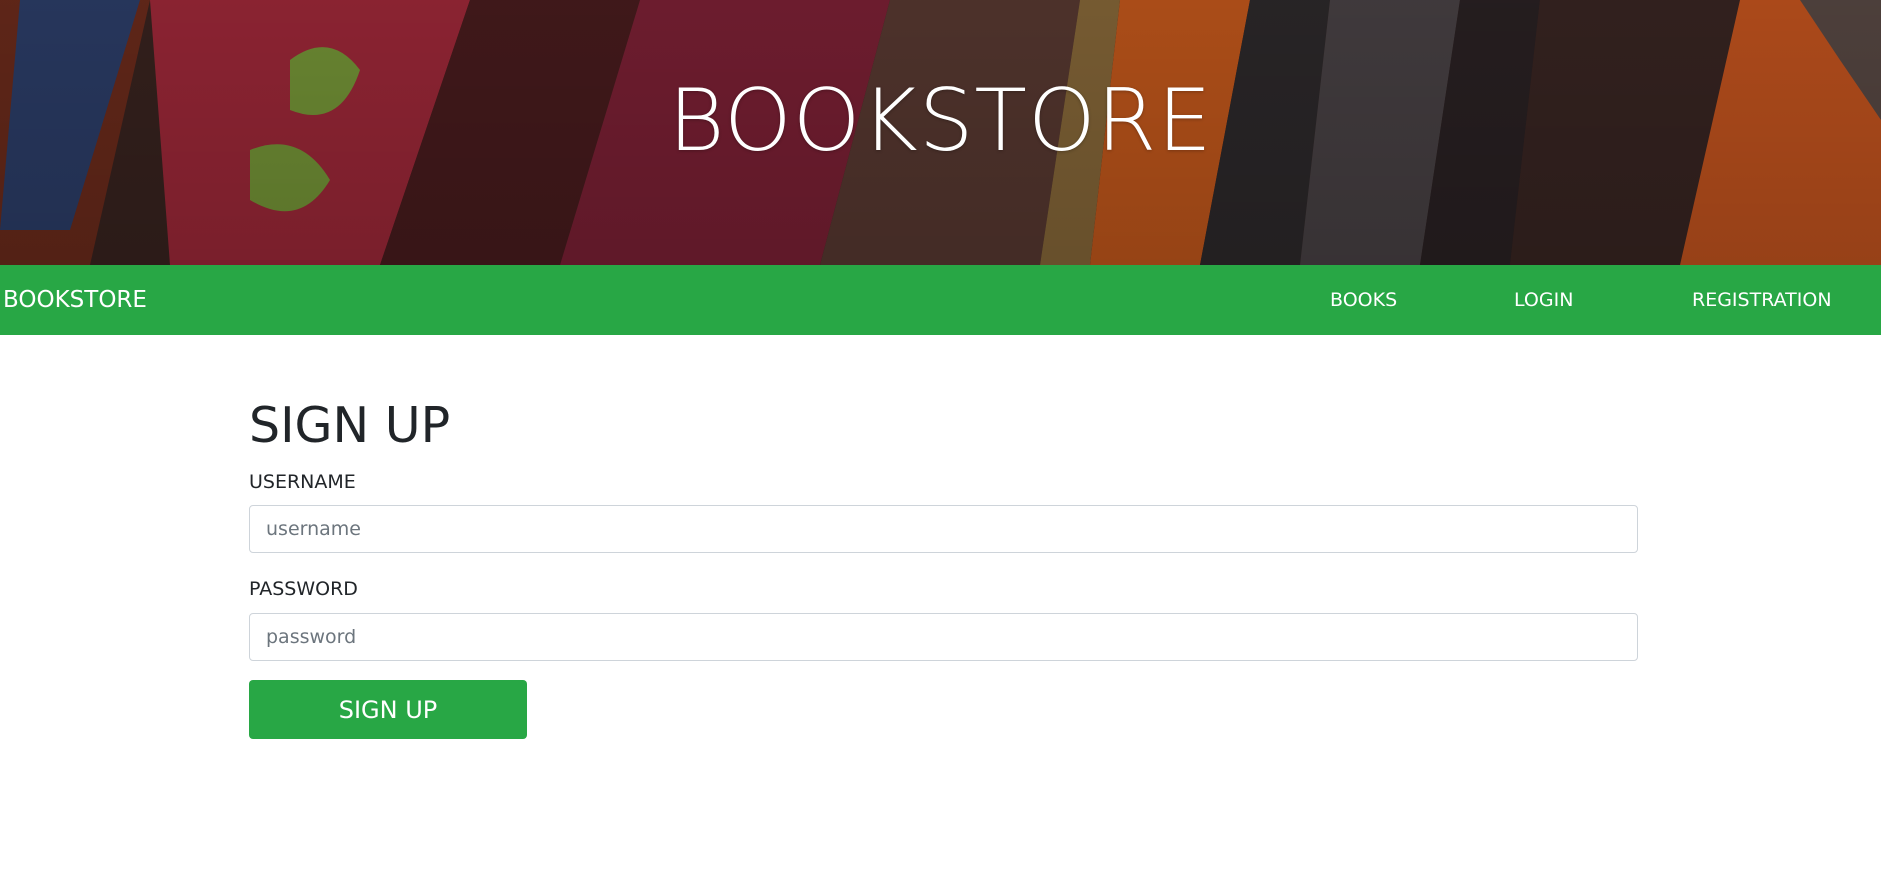  I want to click on nav-link-login: LOGIN, so click(1543, 300).